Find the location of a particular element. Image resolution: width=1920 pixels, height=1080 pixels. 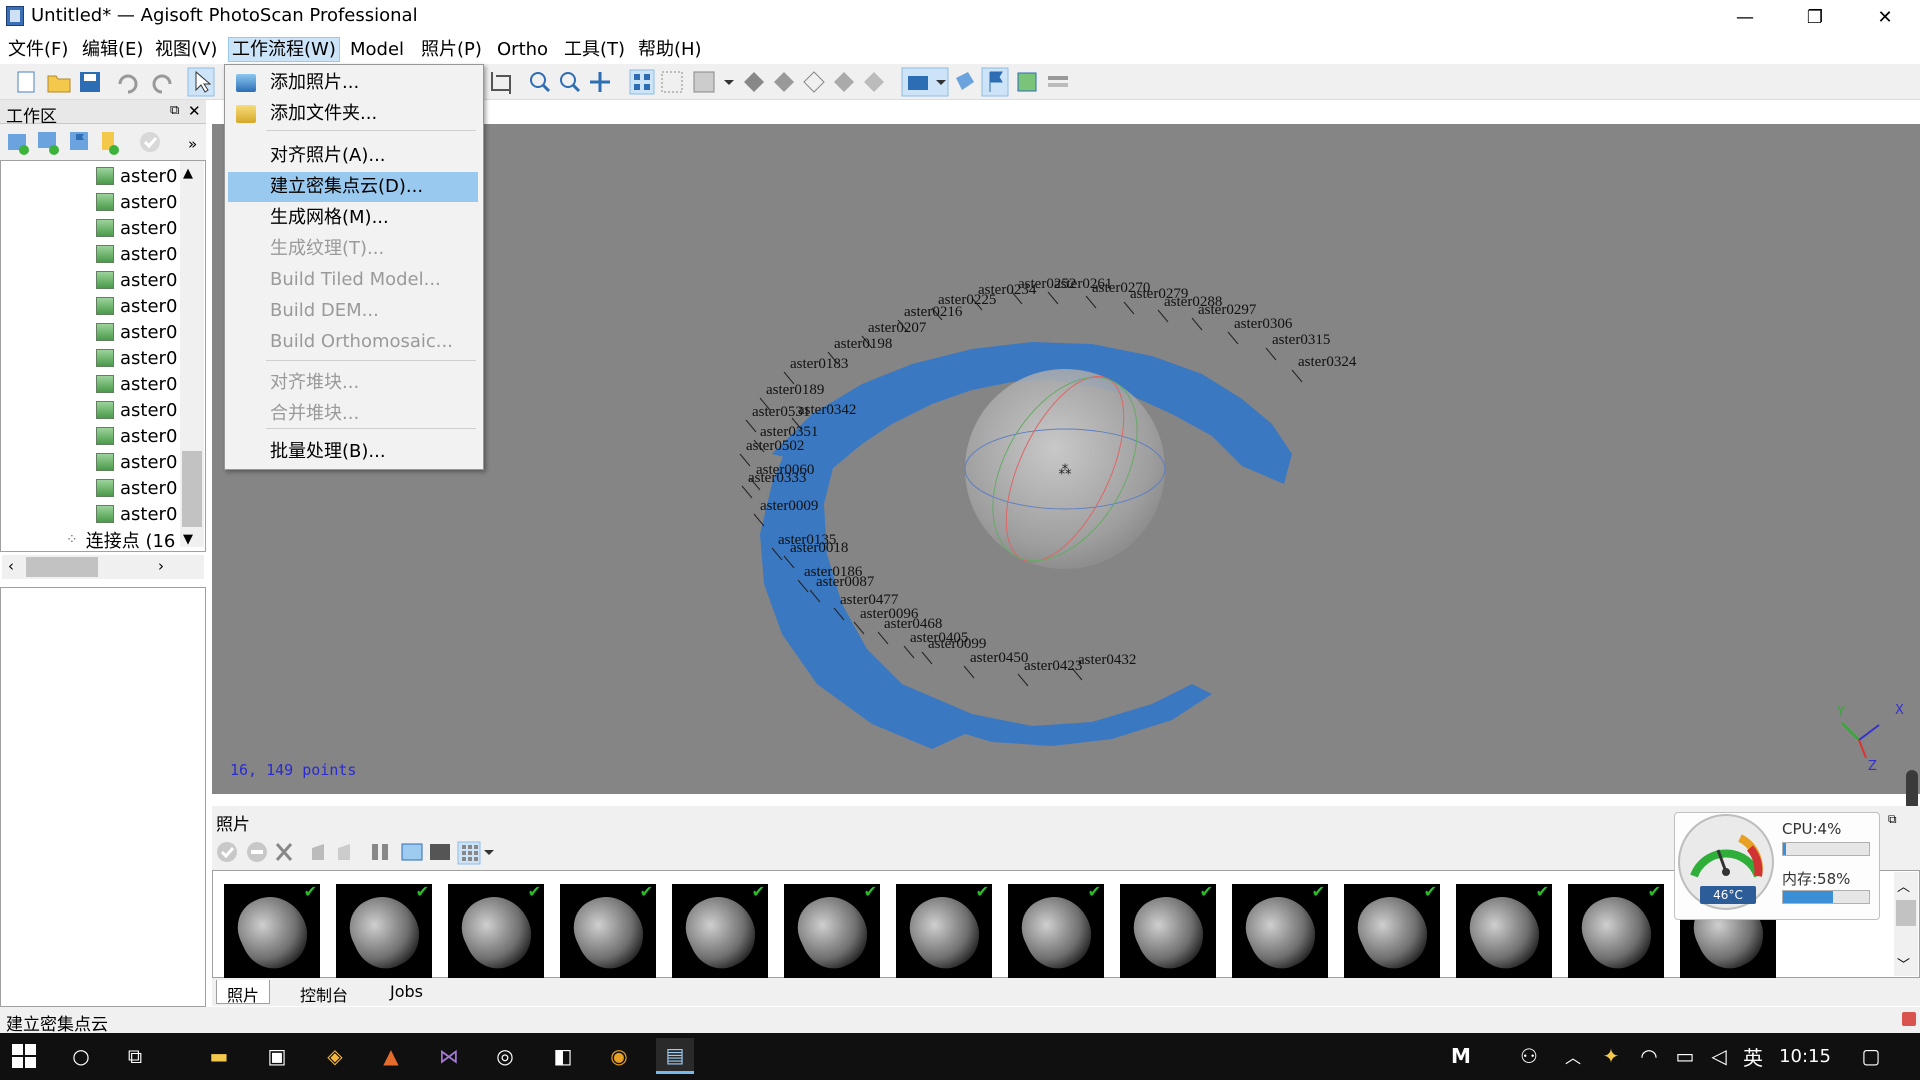

maximize-button: ❐ is located at coordinates (1815, 17).